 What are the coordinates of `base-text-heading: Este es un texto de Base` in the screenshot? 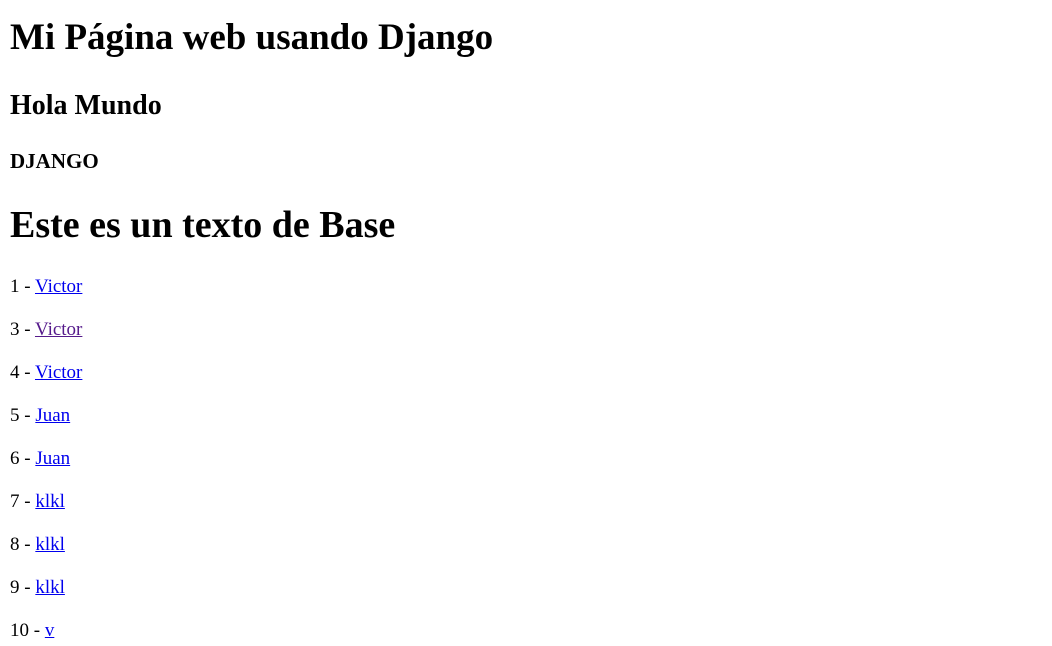 It's located at (203, 225).